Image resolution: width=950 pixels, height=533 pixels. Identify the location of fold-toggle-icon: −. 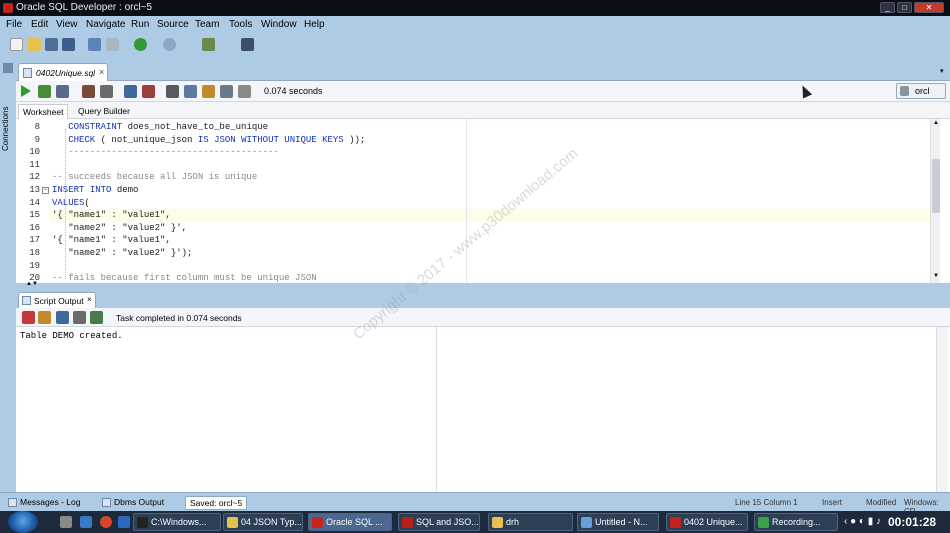
(45, 190).